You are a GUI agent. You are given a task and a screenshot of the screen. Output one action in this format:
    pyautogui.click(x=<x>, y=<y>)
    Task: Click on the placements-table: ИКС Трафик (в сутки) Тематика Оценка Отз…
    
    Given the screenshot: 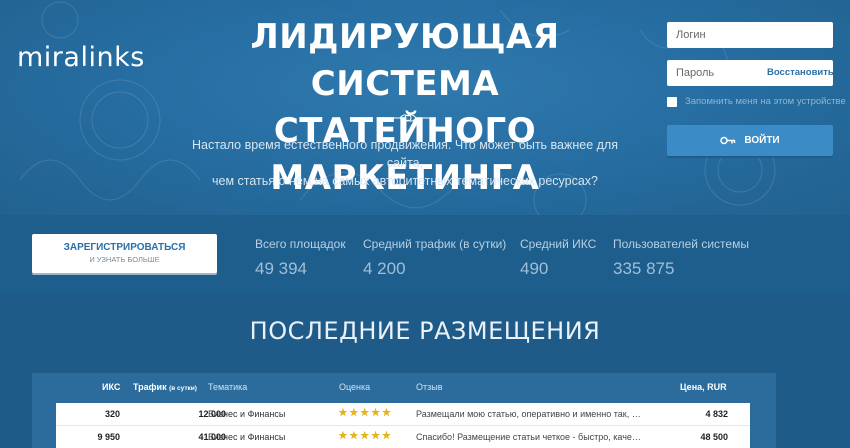 What is the action you would take?
    pyautogui.click(x=404, y=410)
    